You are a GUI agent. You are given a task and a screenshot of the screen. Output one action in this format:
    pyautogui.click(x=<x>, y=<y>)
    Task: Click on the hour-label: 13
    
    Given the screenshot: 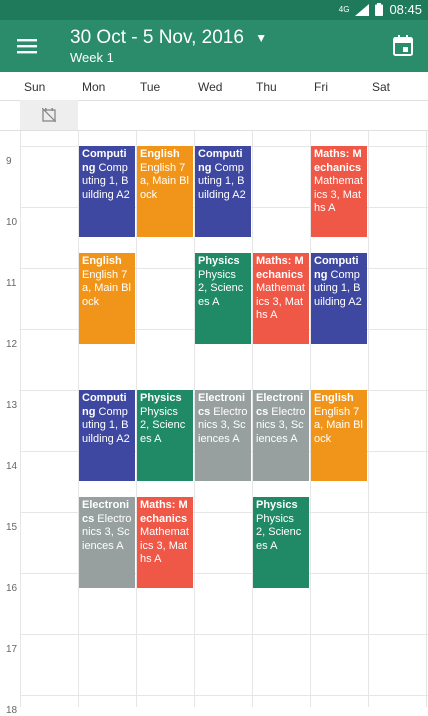 What is the action you would take?
    pyautogui.click(x=12, y=406)
    